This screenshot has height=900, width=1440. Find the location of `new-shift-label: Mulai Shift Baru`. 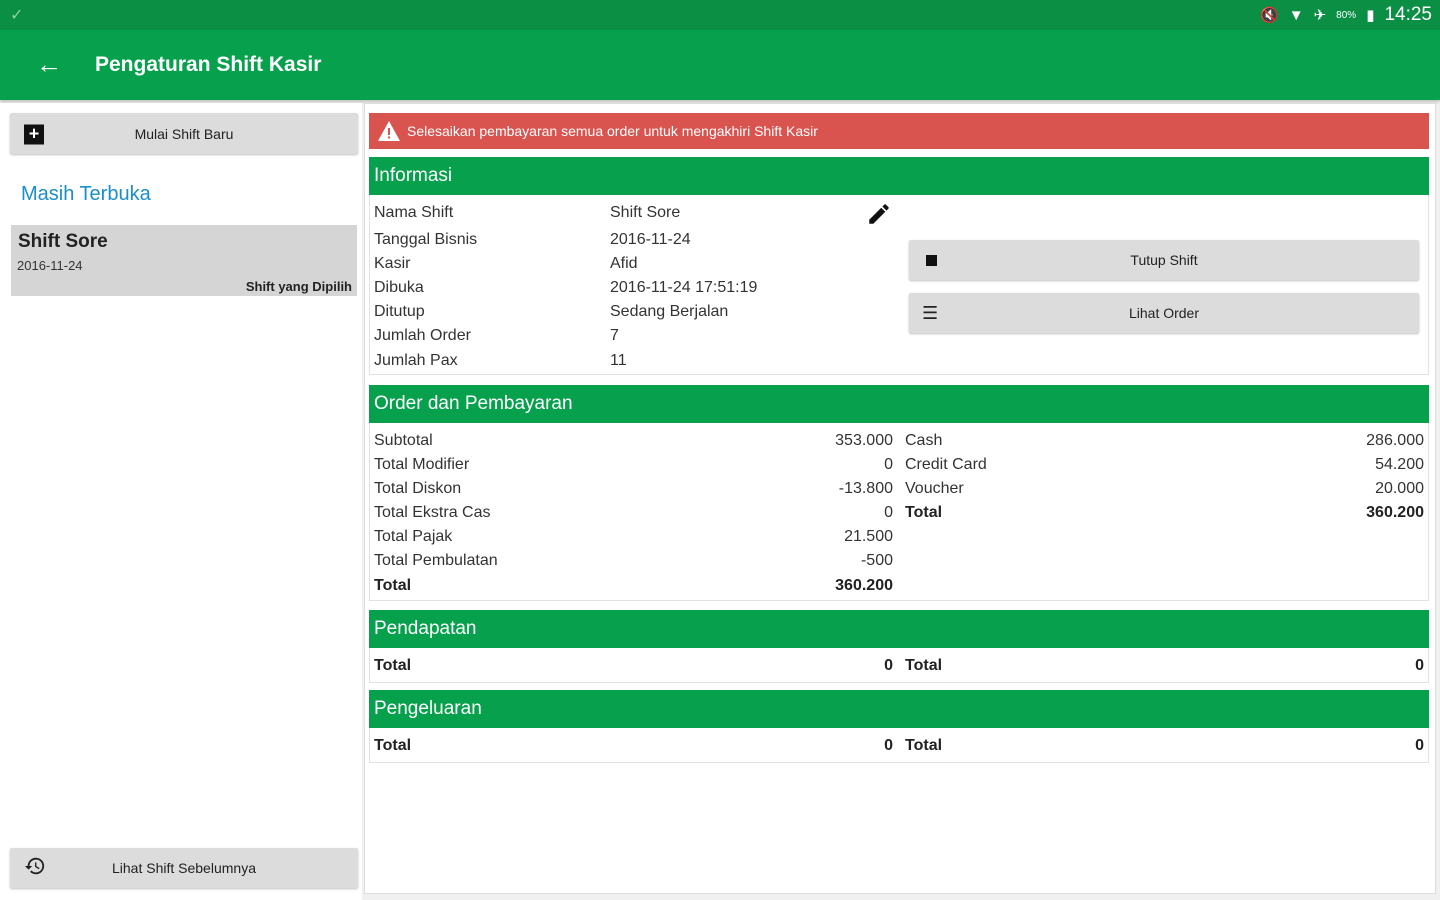

new-shift-label: Mulai Shift Baru is located at coordinates (184, 133).